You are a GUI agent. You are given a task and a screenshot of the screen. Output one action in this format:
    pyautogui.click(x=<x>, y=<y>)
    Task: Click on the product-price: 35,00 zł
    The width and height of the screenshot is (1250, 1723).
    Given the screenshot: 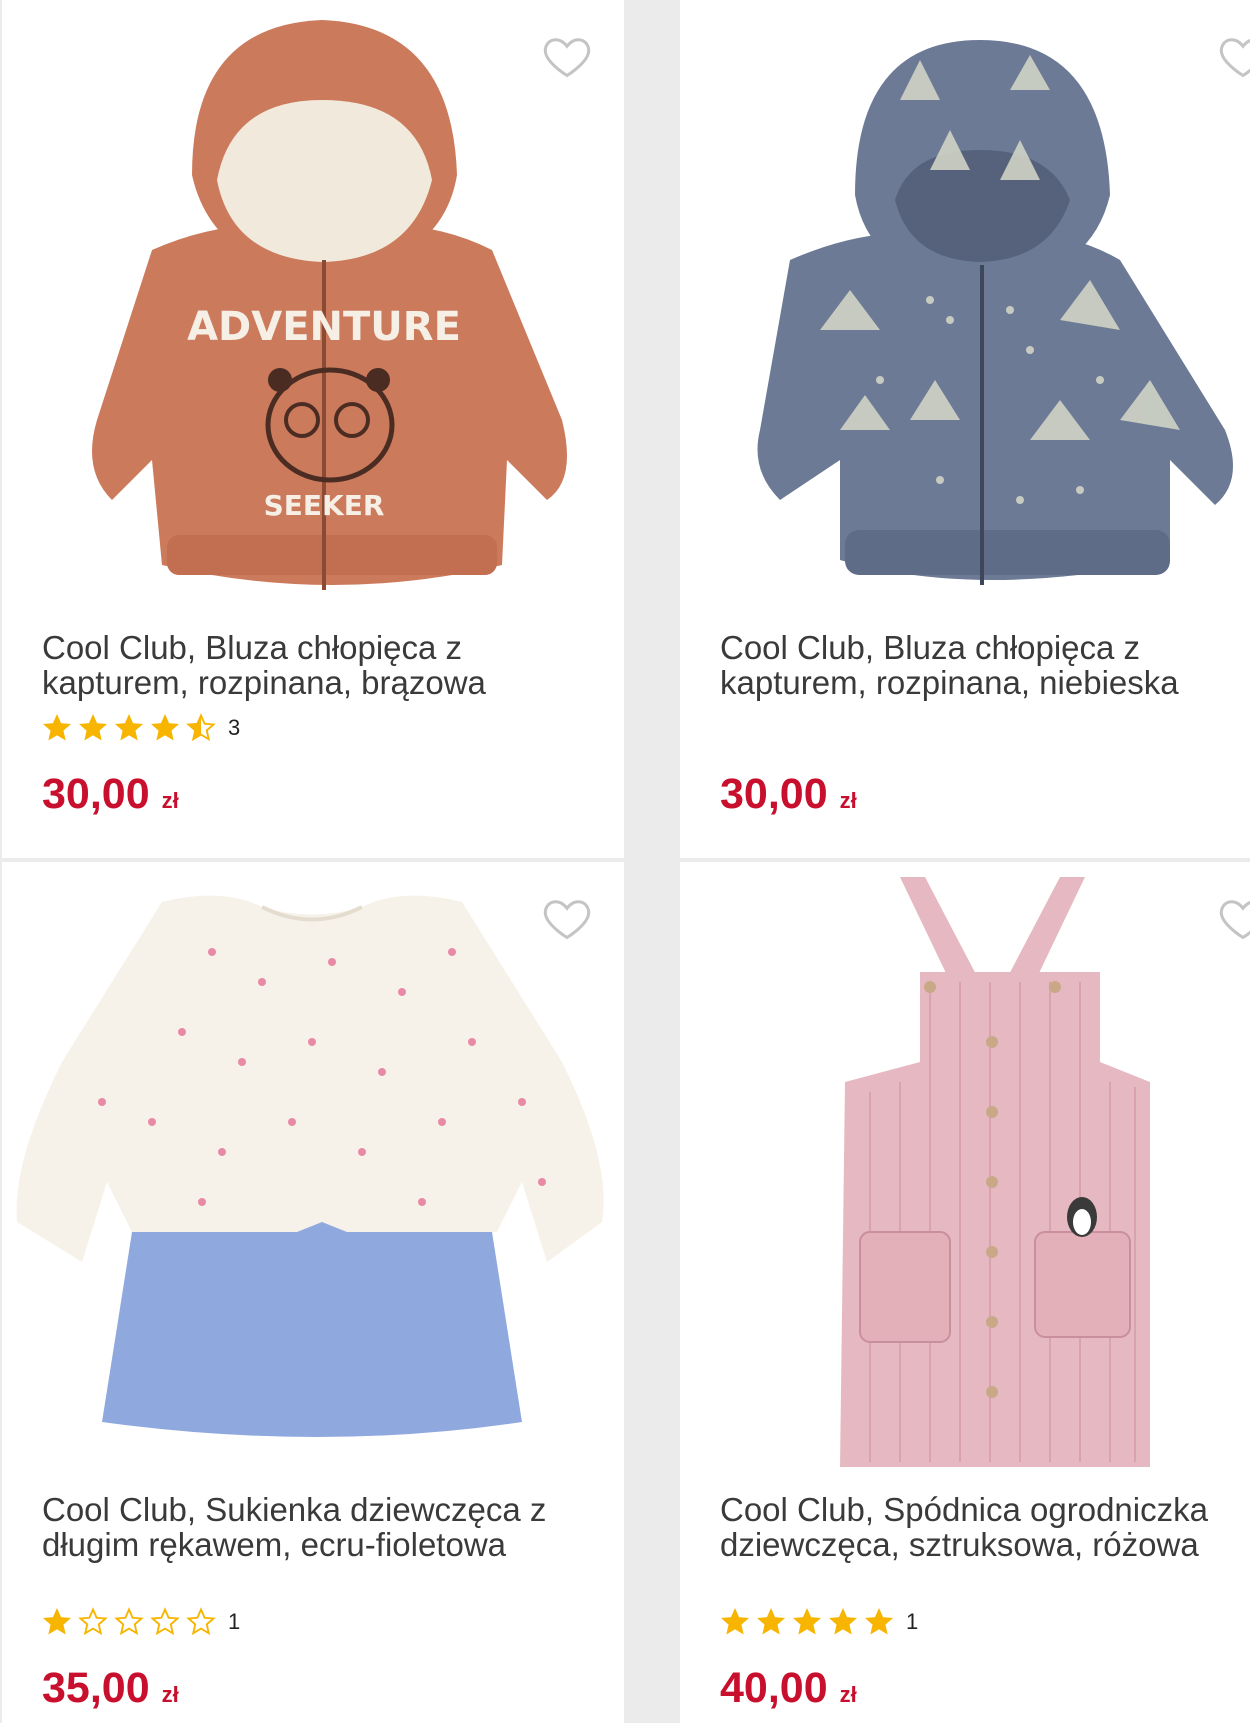 What is the action you would take?
    pyautogui.click(x=110, y=1688)
    